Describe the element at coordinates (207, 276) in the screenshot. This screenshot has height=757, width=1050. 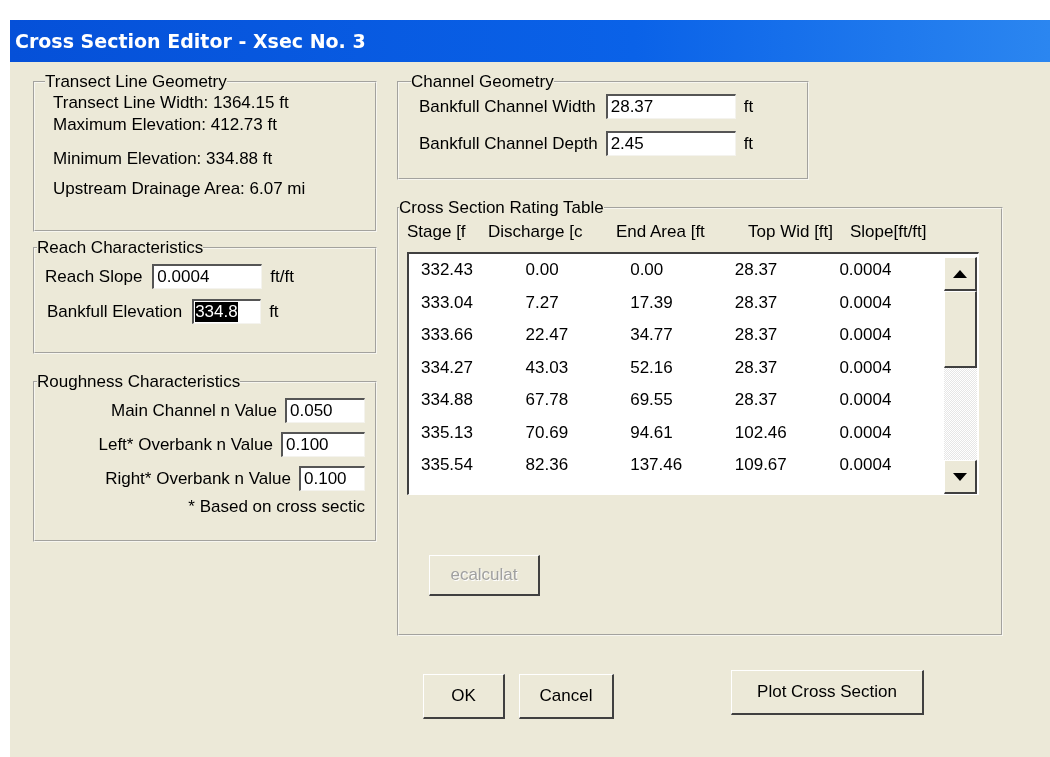
I see `input-field: 0.0004` at that location.